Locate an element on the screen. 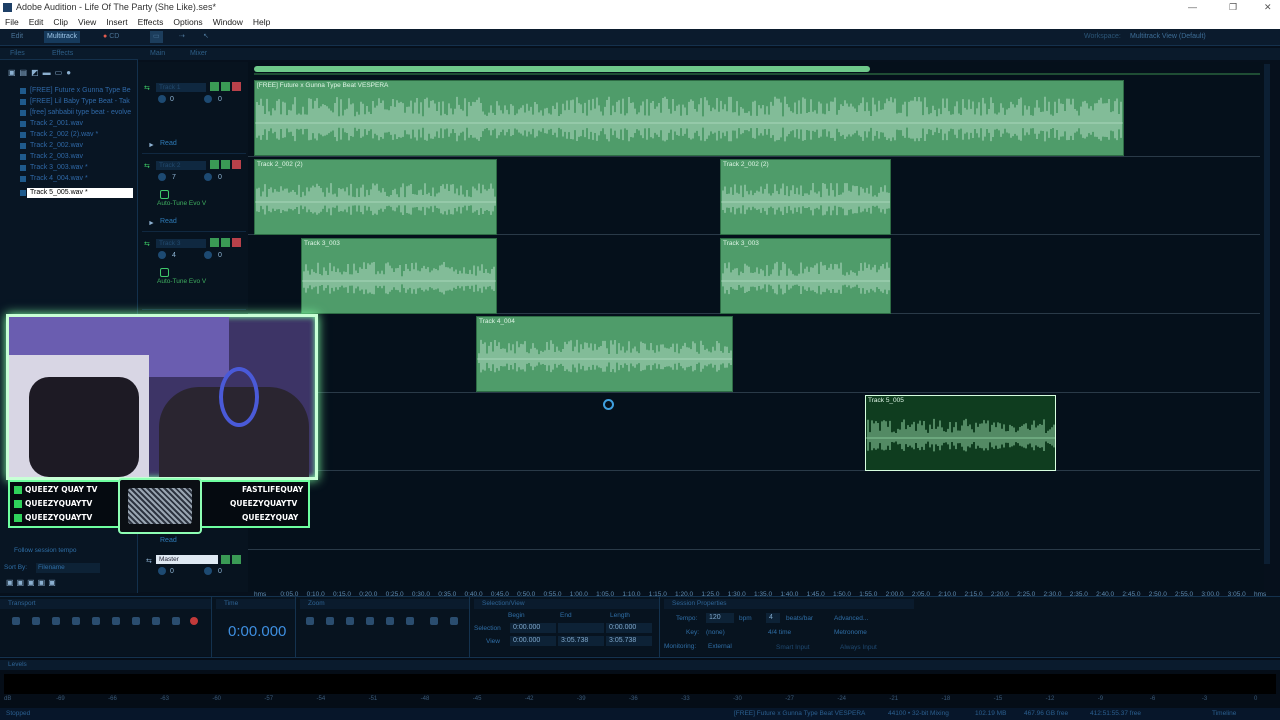  master-mute-button is located at coordinates (225, 559).